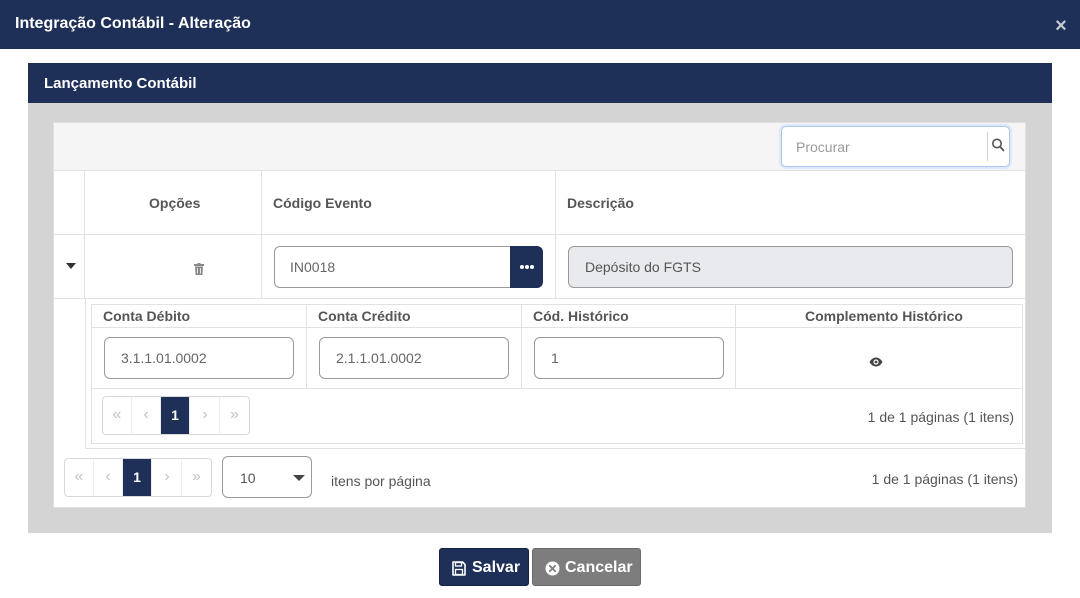 The image size is (1080, 598). Describe the element at coordinates (381, 481) in the screenshot. I see `per-page-label: itens por página` at that location.